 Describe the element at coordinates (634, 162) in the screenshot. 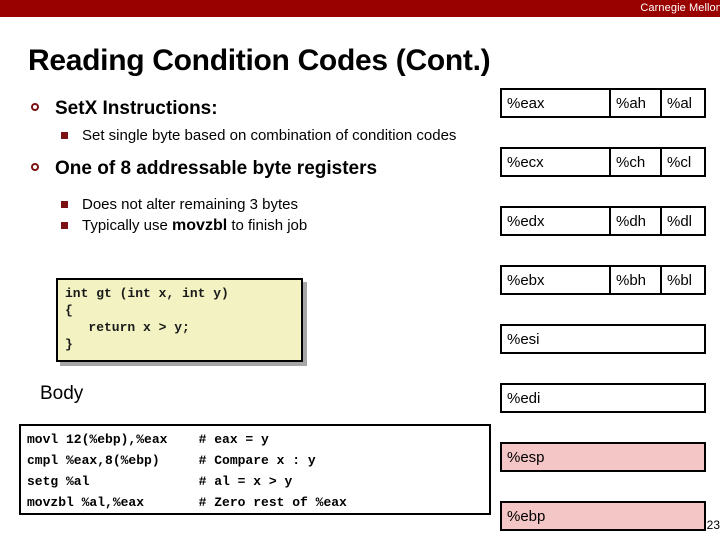

I see `register-cell-ch: %ch` at that location.